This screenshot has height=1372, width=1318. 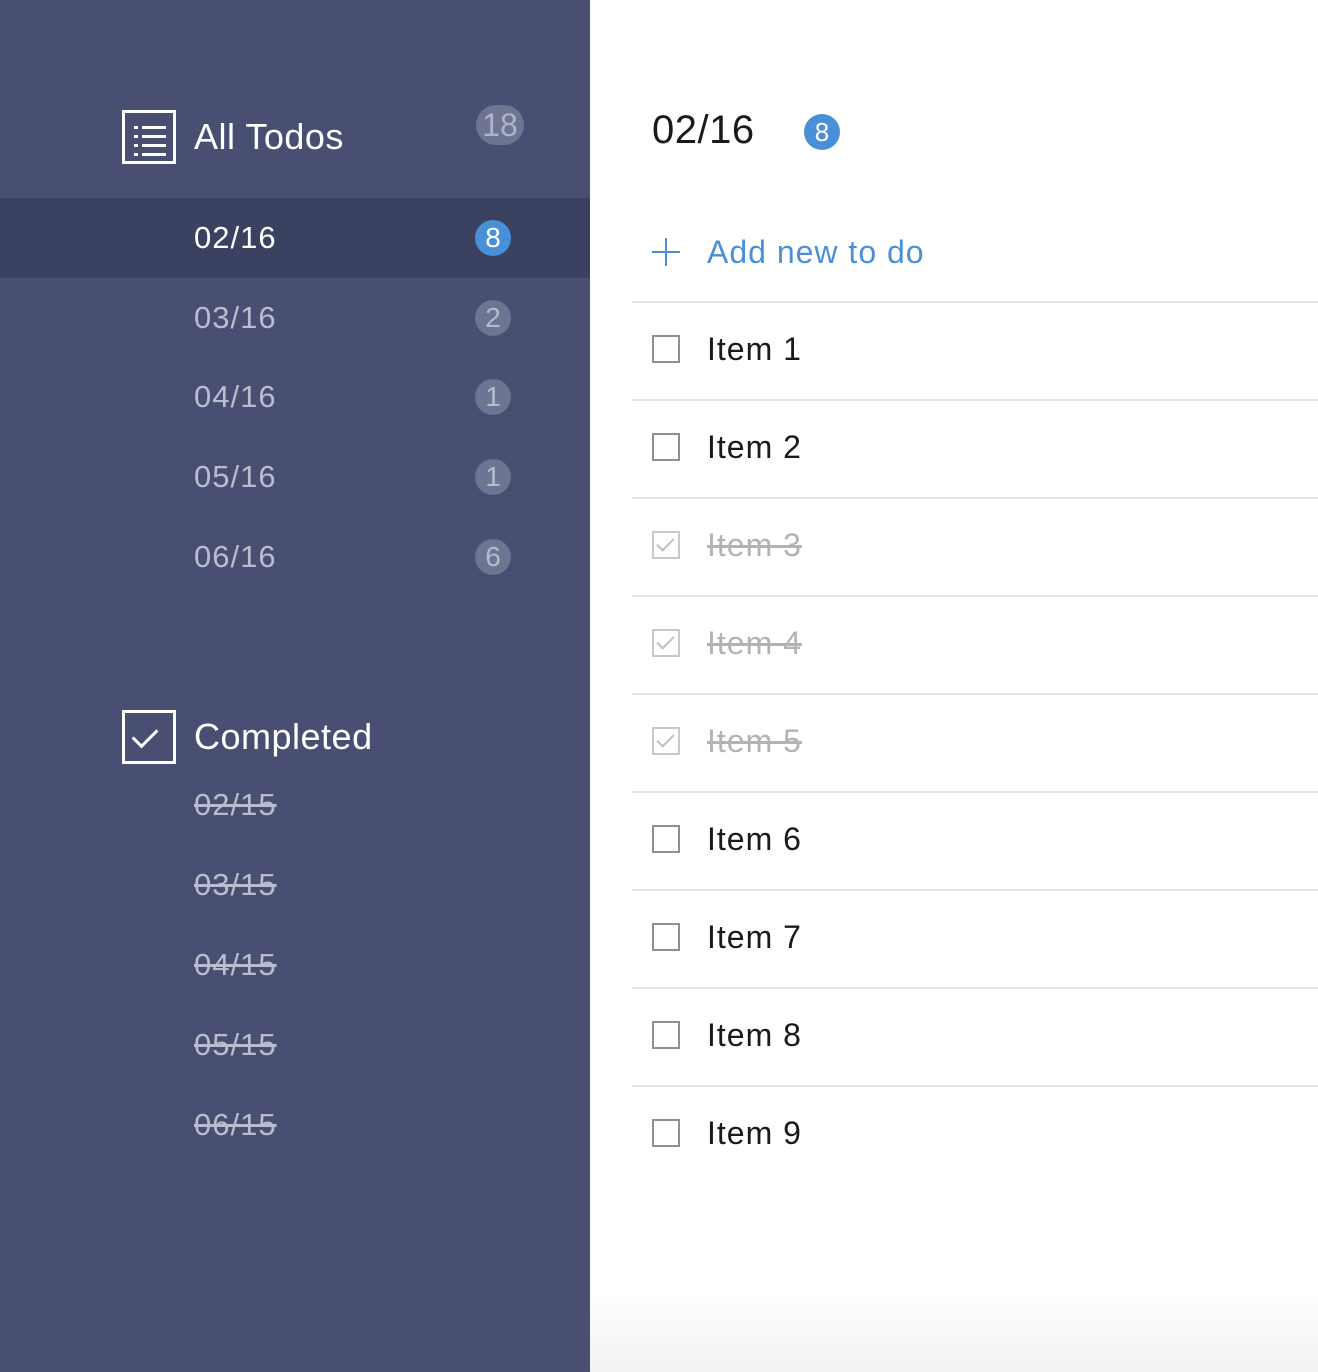 I want to click on todo-label: Item 2, so click(x=754, y=447).